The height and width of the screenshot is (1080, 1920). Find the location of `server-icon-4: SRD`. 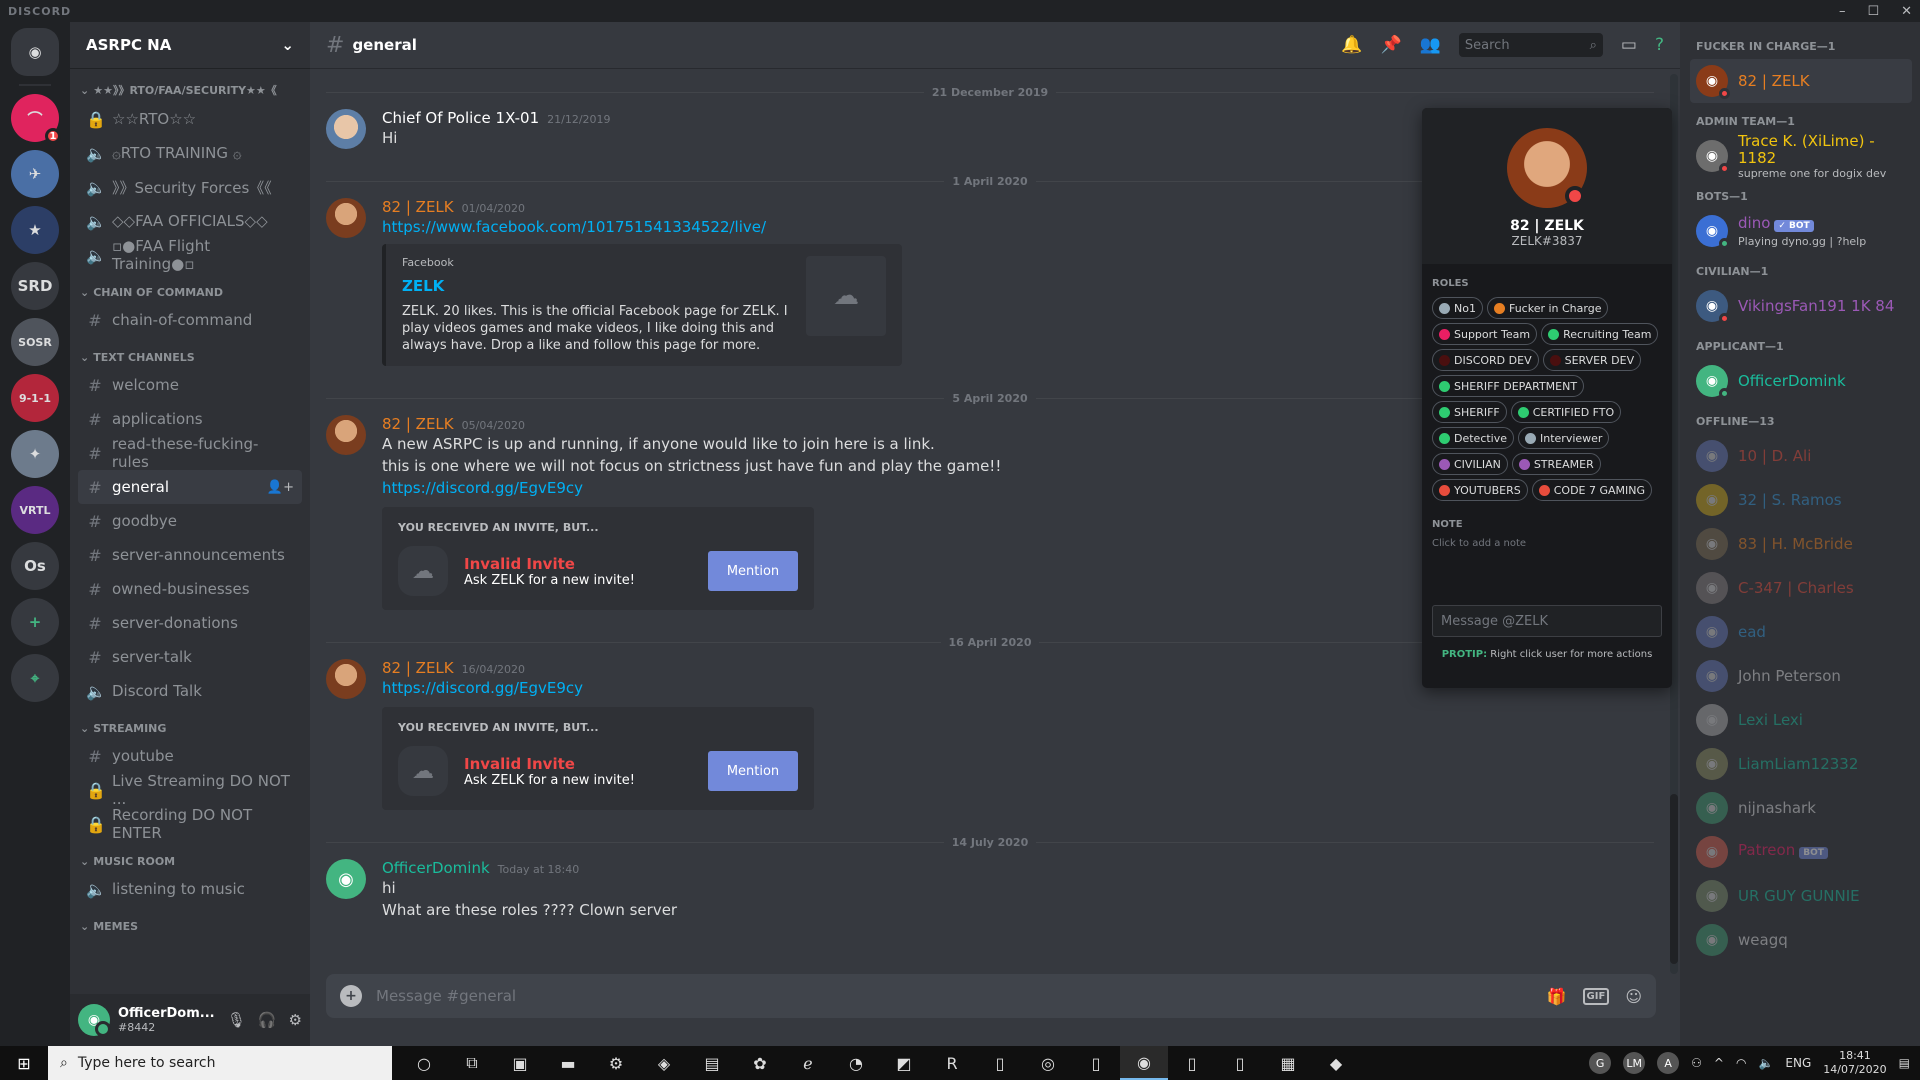

server-icon-4: SRD is located at coordinates (35, 286).